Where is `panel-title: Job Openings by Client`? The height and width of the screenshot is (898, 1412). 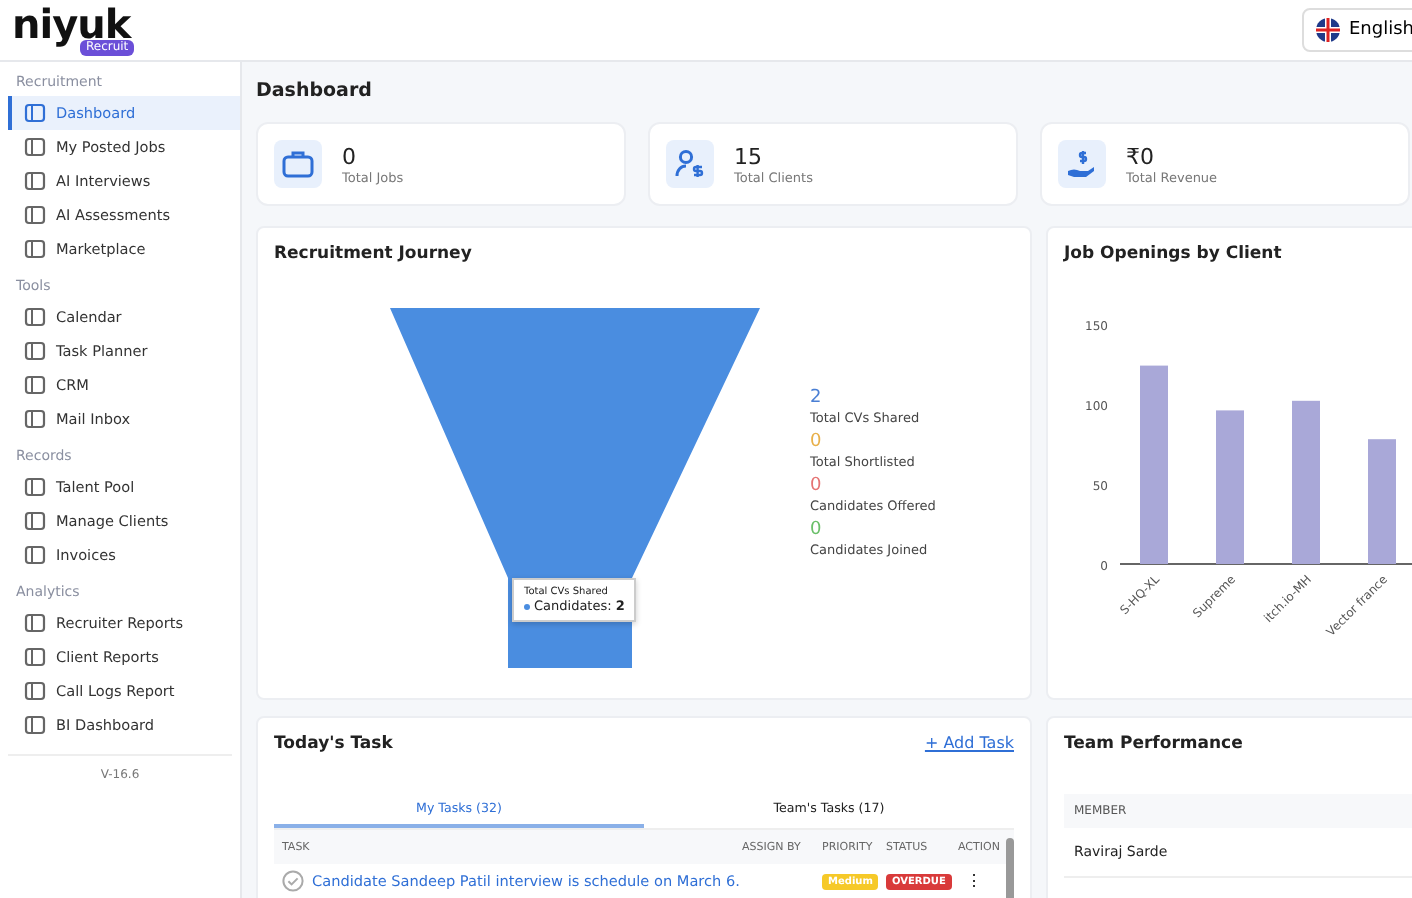
panel-title: Job Openings by Client is located at coordinates (1174, 254).